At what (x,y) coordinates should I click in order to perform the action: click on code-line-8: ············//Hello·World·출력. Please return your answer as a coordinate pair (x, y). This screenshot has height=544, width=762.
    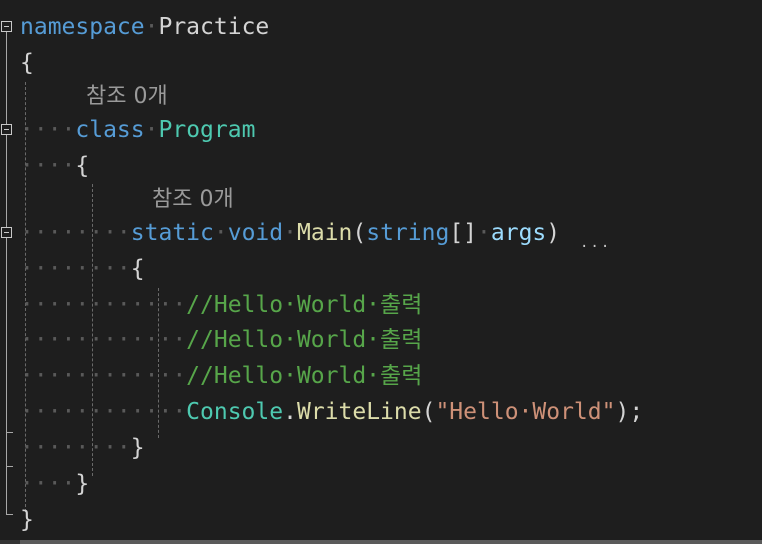
    Looking at the image, I should click on (221, 340).